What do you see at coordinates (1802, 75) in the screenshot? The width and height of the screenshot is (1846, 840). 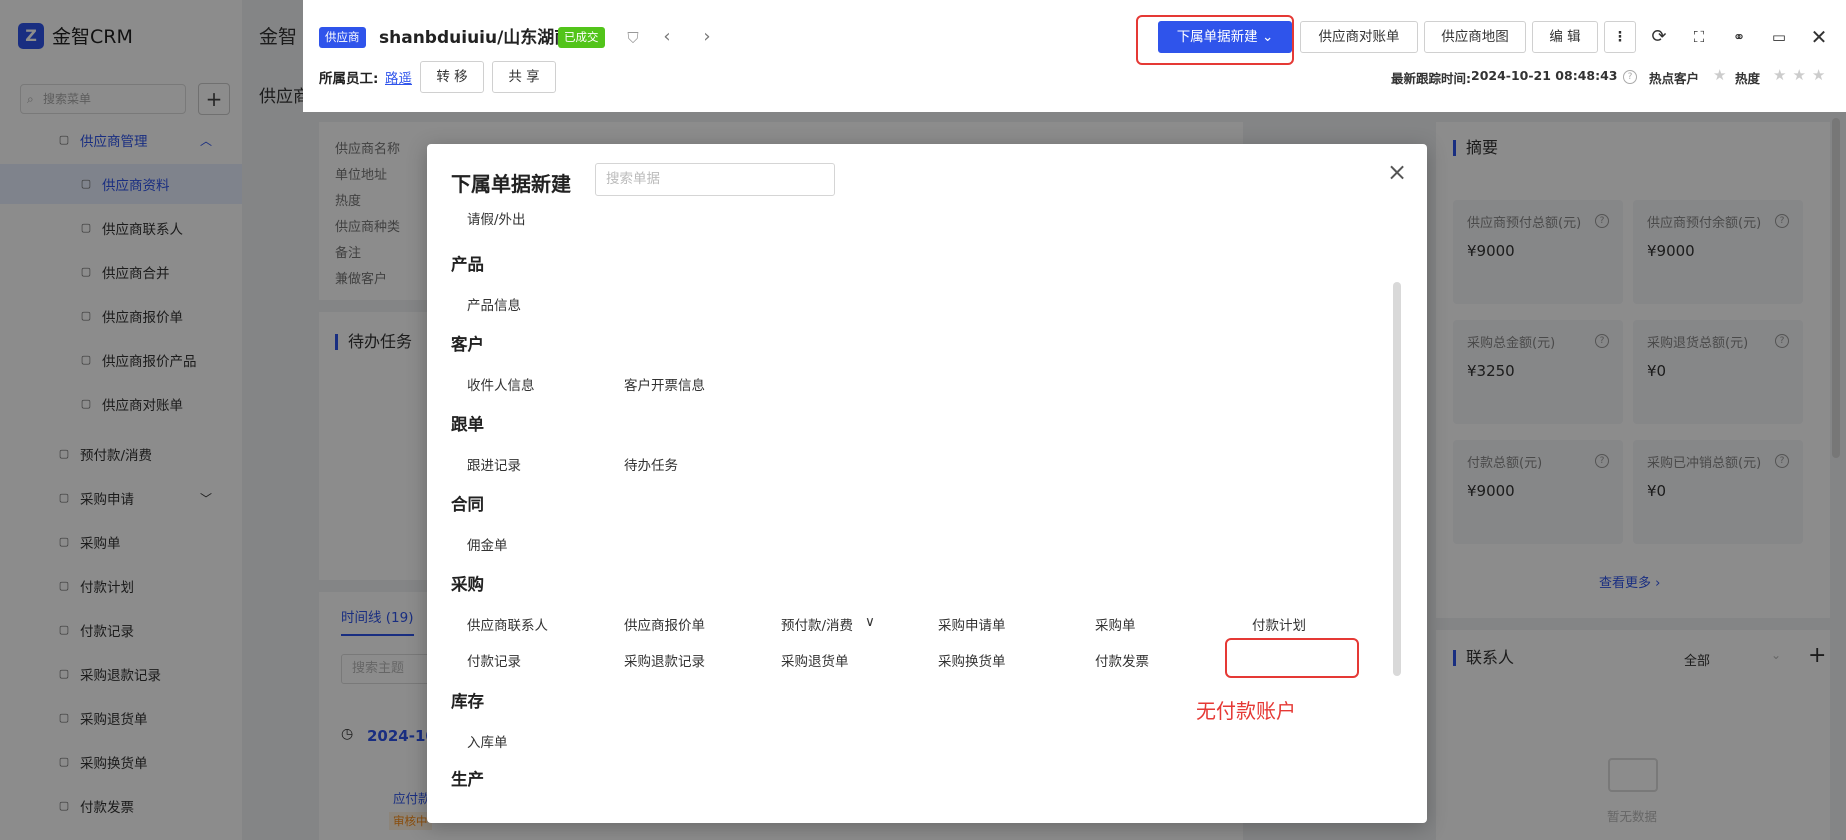 I see `heat-stars: ★★★` at bounding box center [1802, 75].